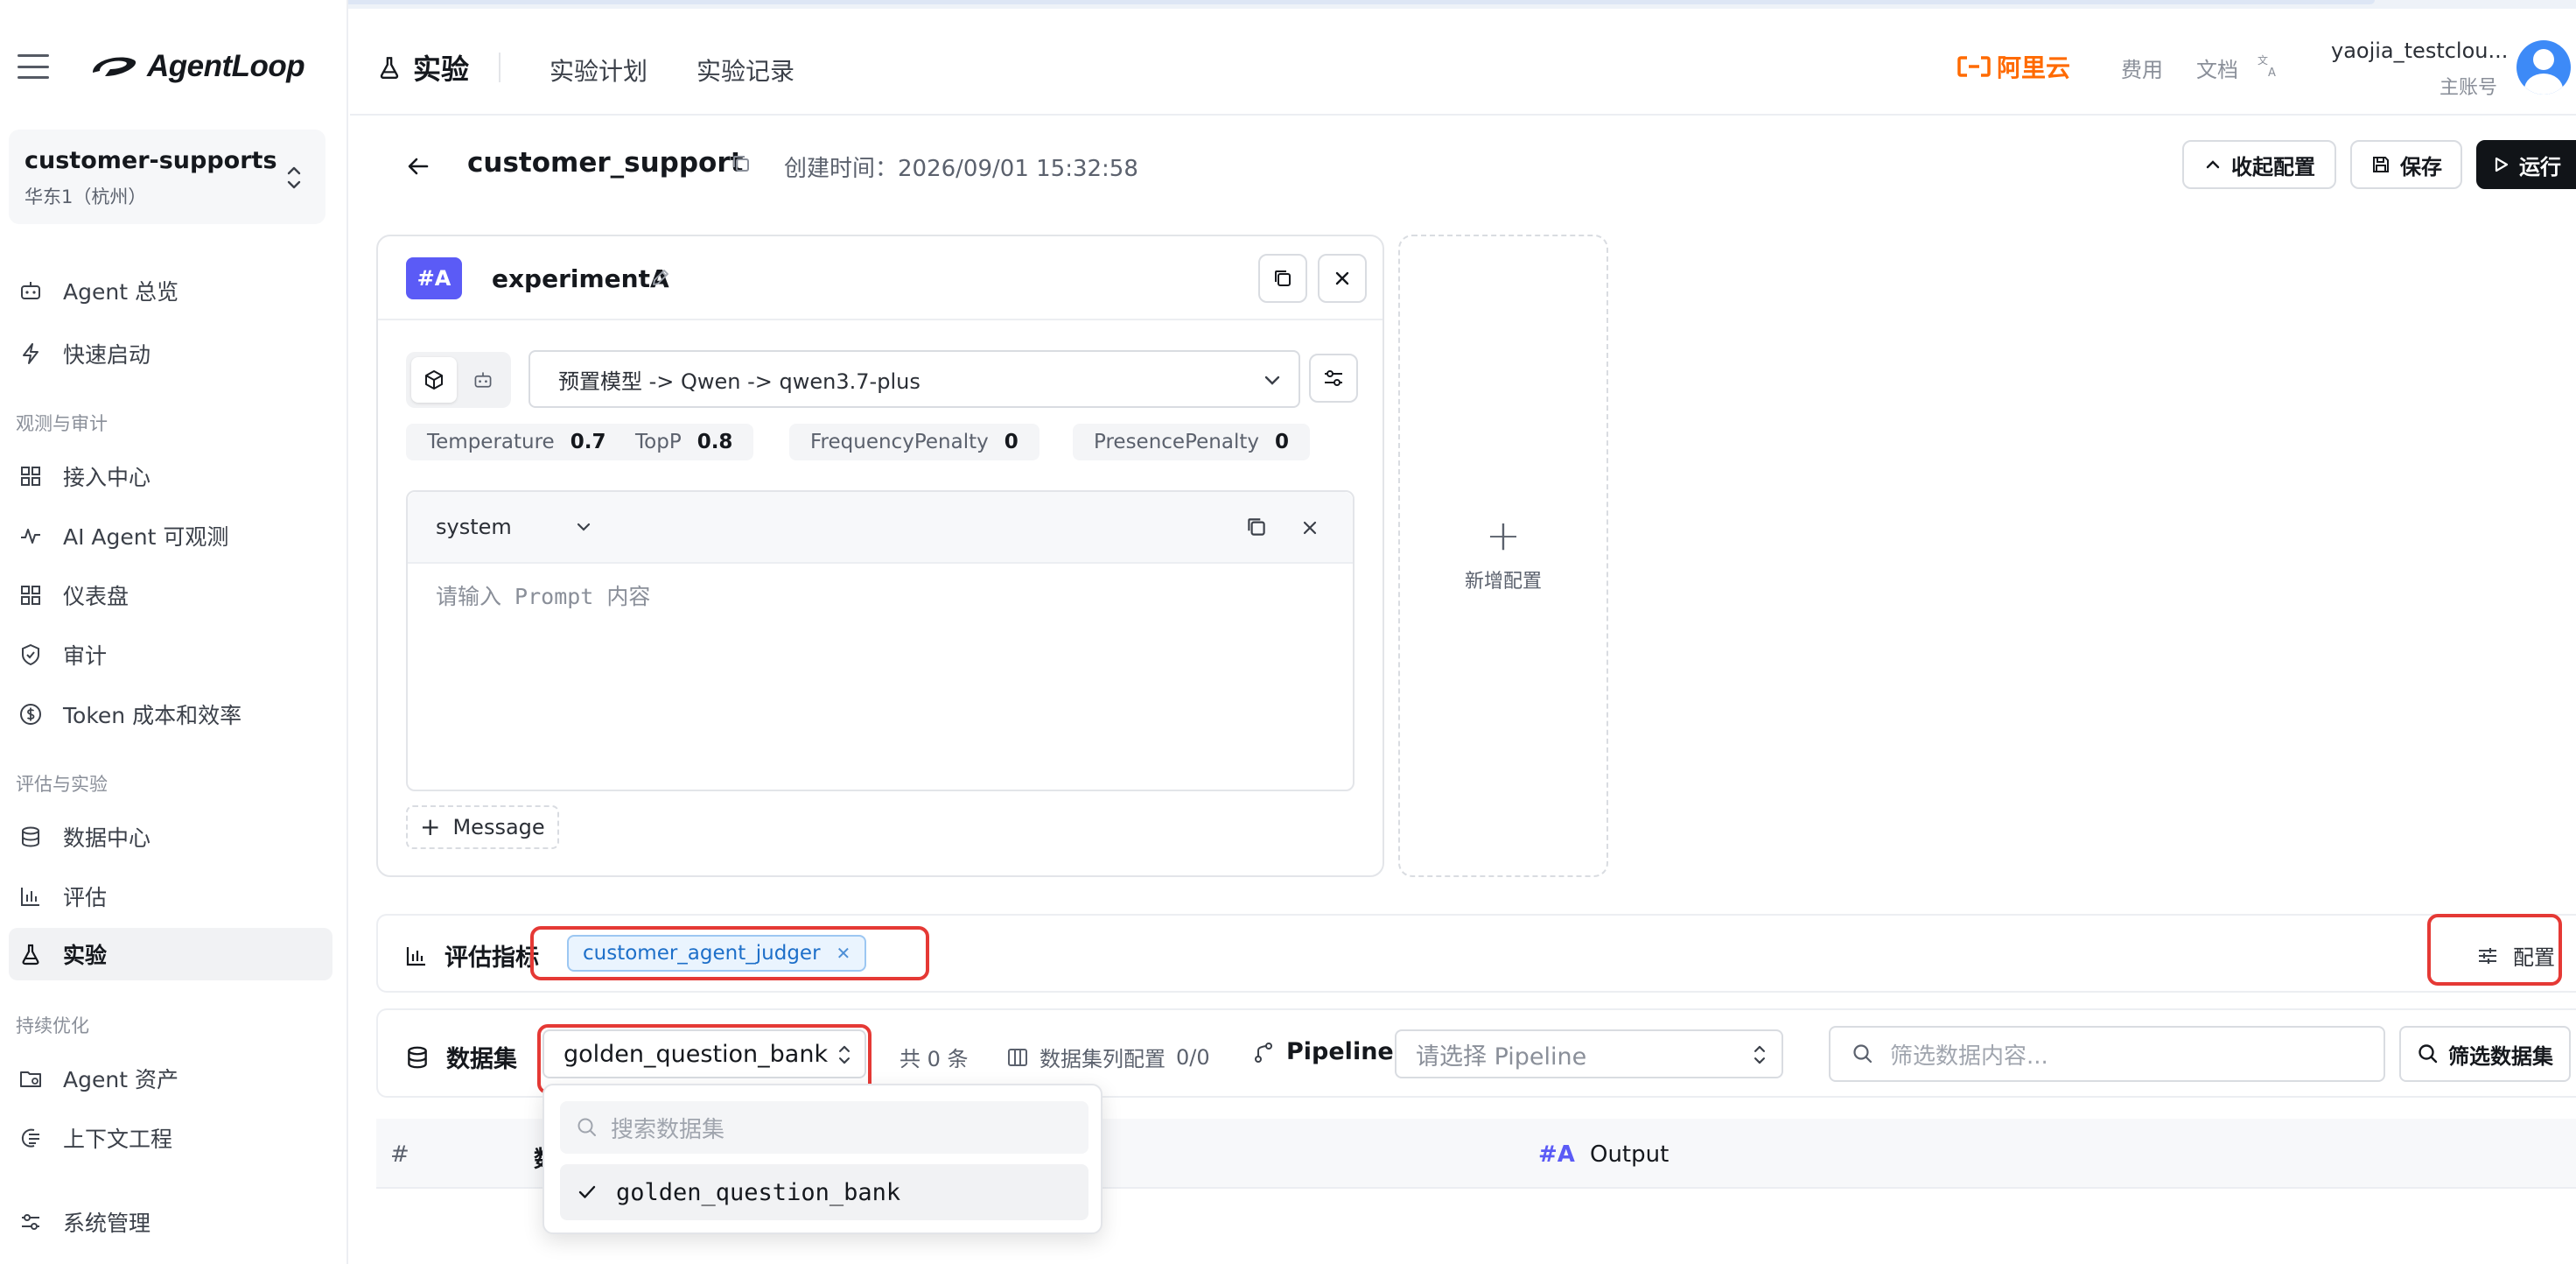 The height and width of the screenshot is (1264, 2576). What do you see at coordinates (660, 277) in the screenshot?
I see `edit-icon` at bounding box center [660, 277].